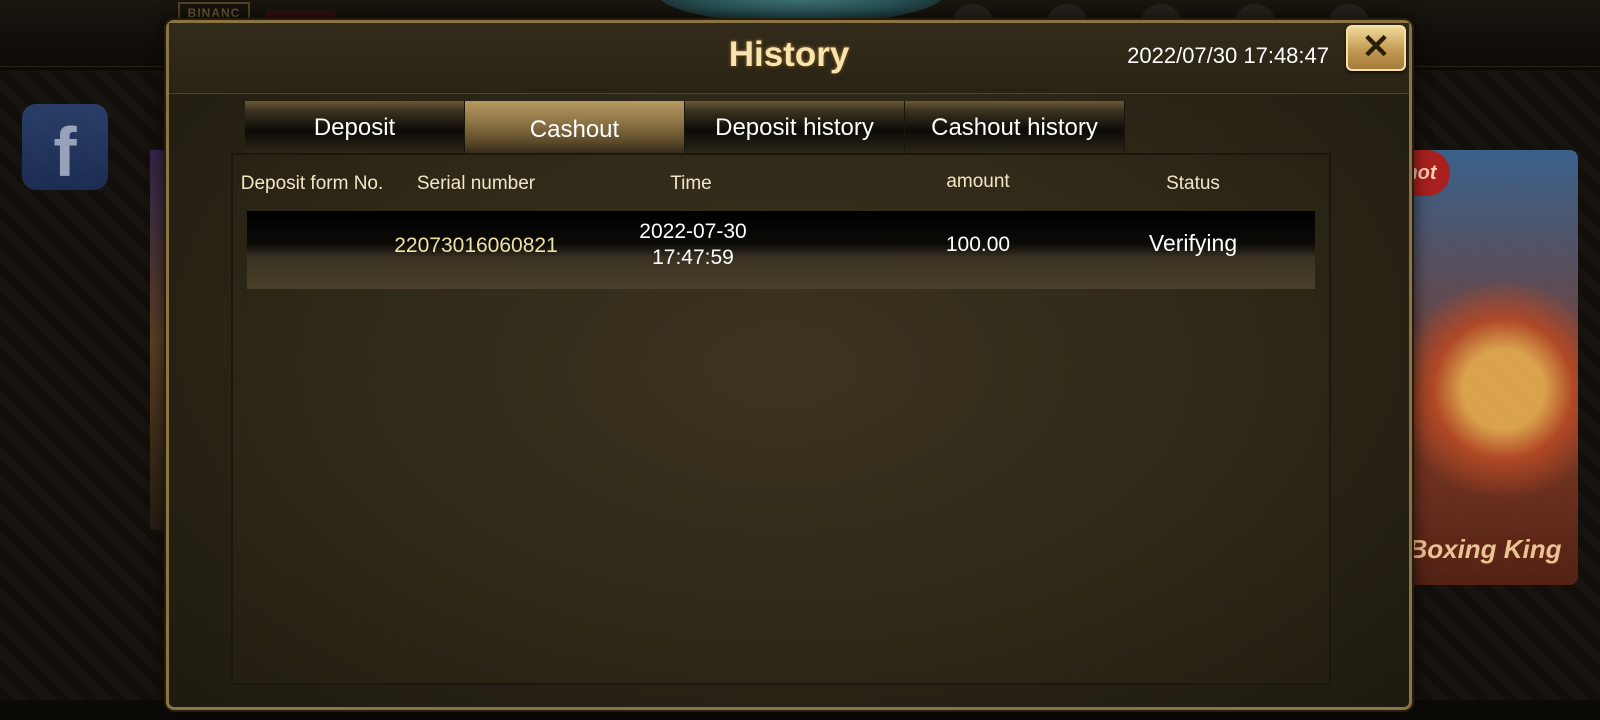 The height and width of the screenshot is (720, 1600). What do you see at coordinates (476, 183) in the screenshot?
I see `header-serial-number: Serial number` at bounding box center [476, 183].